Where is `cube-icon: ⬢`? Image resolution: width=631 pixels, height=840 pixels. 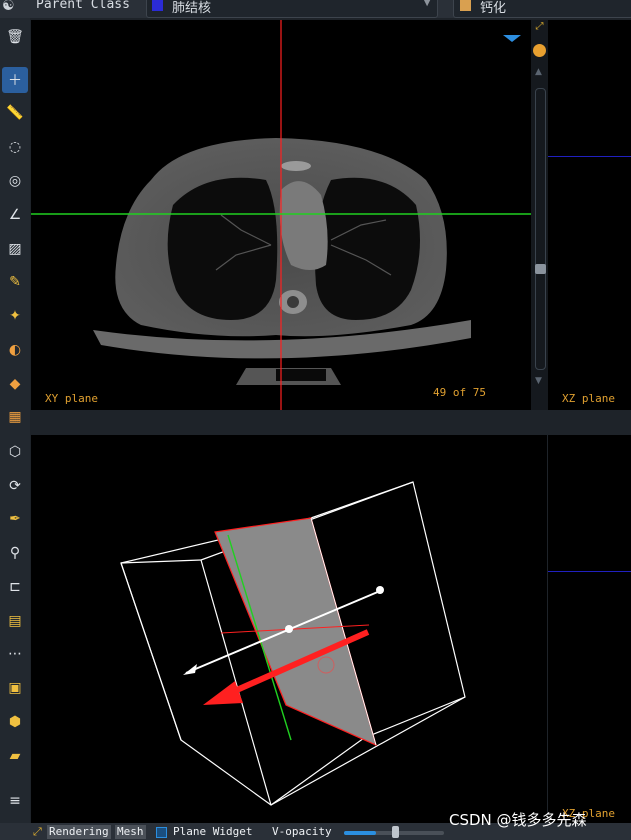 cube-icon: ⬢ is located at coordinates (15, 722).